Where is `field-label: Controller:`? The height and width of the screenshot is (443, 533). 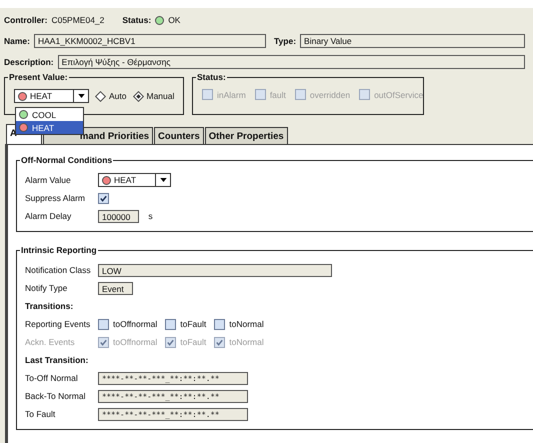 field-label: Controller: is located at coordinates (26, 20).